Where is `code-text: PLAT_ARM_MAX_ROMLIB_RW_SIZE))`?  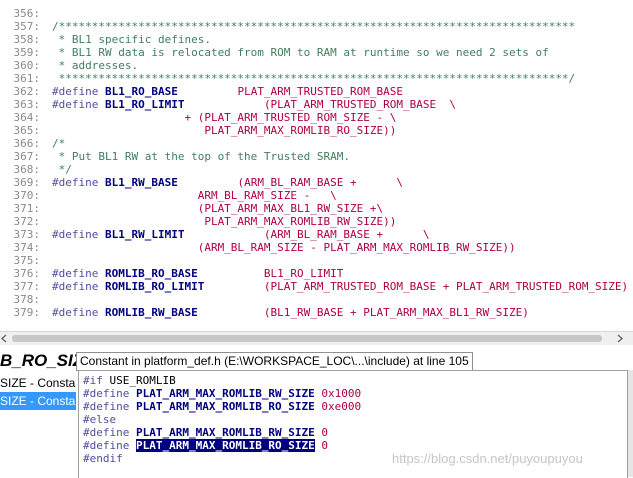 code-text: PLAT_ARM_MAX_ROMLIB_RW_SIZE)) is located at coordinates (224, 221).